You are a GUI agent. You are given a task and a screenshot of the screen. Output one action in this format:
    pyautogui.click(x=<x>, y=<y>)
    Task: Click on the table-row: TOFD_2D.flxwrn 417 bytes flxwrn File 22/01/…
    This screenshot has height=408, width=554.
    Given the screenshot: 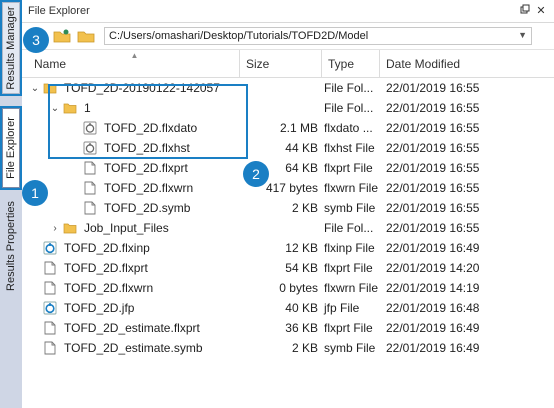 What is the action you would take?
    pyautogui.click(x=288, y=188)
    